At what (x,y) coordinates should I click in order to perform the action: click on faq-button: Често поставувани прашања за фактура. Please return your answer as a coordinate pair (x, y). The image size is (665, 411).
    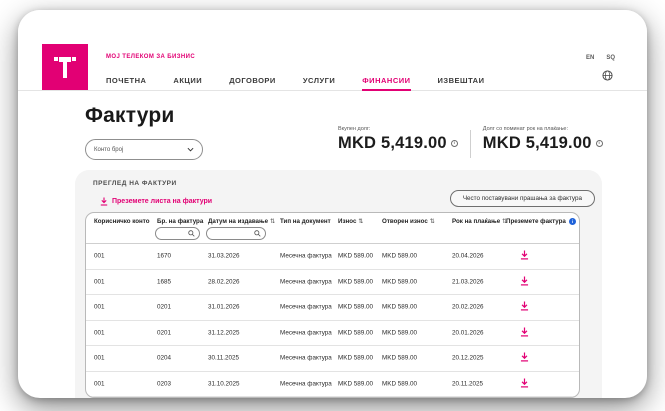
    Looking at the image, I should click on (522, 198).